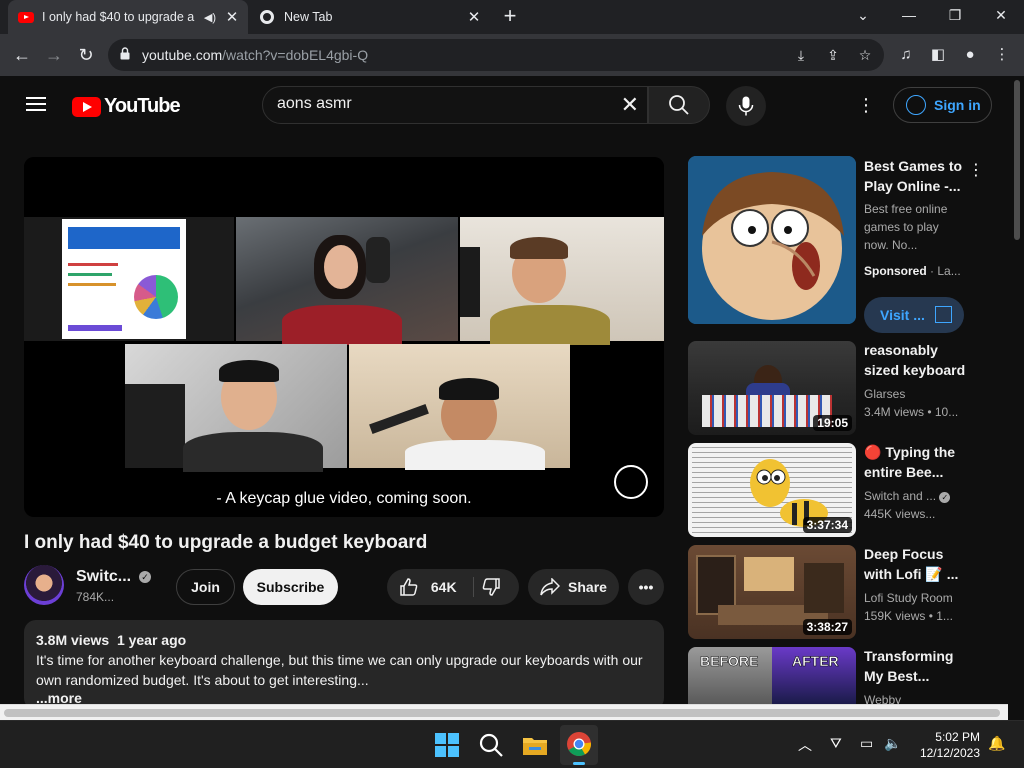  Describe the element at coordinates (892, 743) in the screenshot. I see `volume-muted-icon: 🔈` at that location.